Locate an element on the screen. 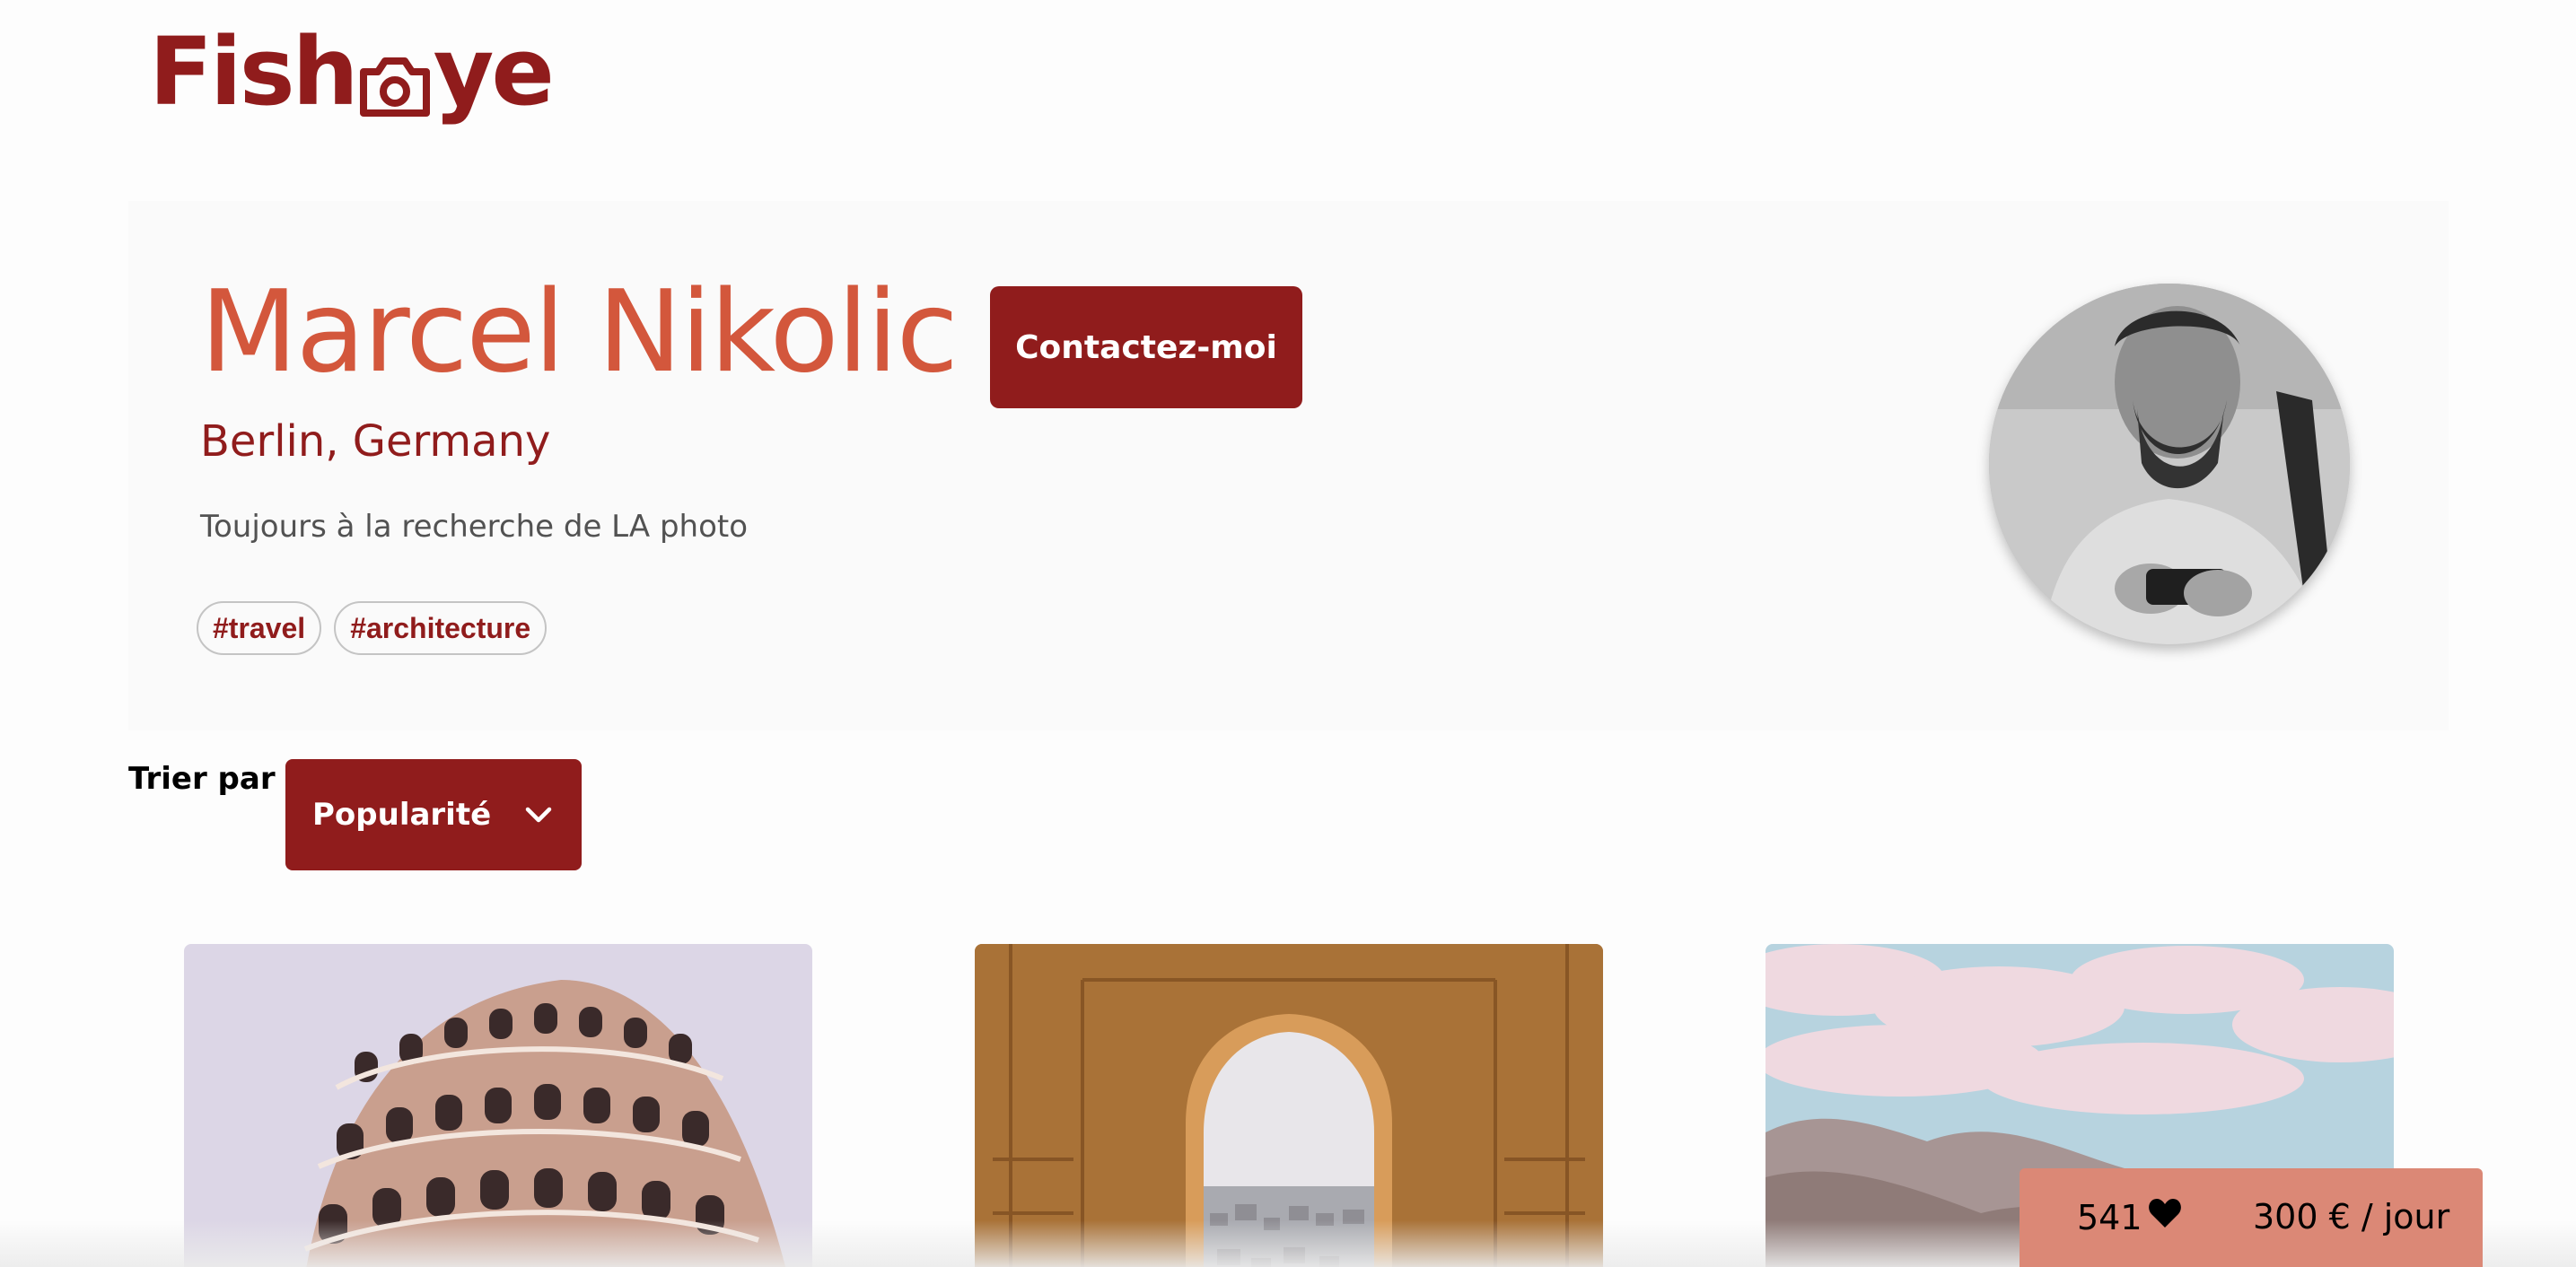  moorish-arch-photo is located at coordinates (1289, 1105).